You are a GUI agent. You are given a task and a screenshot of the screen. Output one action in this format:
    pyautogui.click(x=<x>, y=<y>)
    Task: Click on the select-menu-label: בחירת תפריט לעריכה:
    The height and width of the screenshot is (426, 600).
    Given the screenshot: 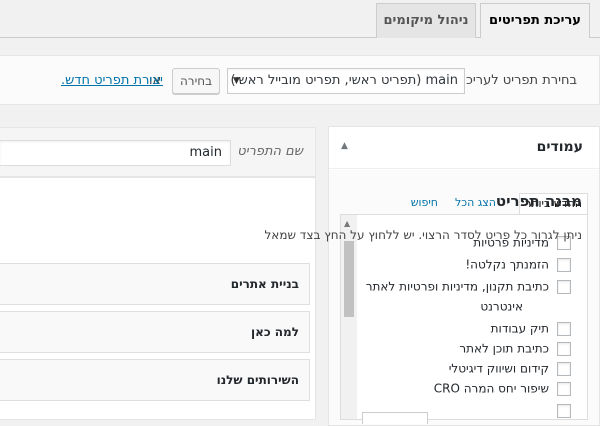 What is the action you would take?
    pyautogui.click(x=515, y=80)
    